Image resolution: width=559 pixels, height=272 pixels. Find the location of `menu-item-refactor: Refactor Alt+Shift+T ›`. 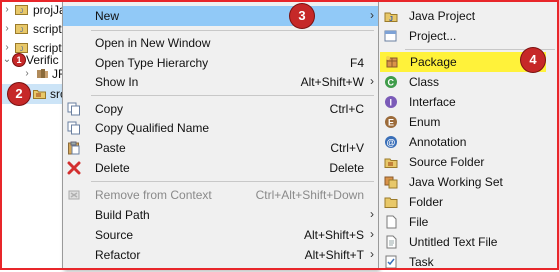

menu-item-refactor: Refactor Alt+Shift+T › is located at coordinates (220, 255).